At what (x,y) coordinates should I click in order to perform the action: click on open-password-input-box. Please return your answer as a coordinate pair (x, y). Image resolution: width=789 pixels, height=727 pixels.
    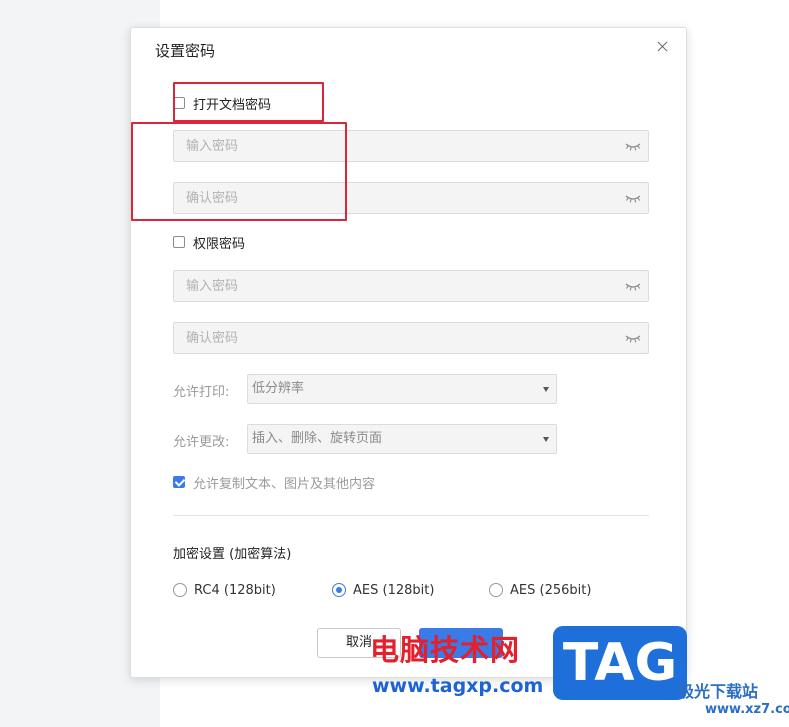
    Looking at the image, I should click on (411, 146).